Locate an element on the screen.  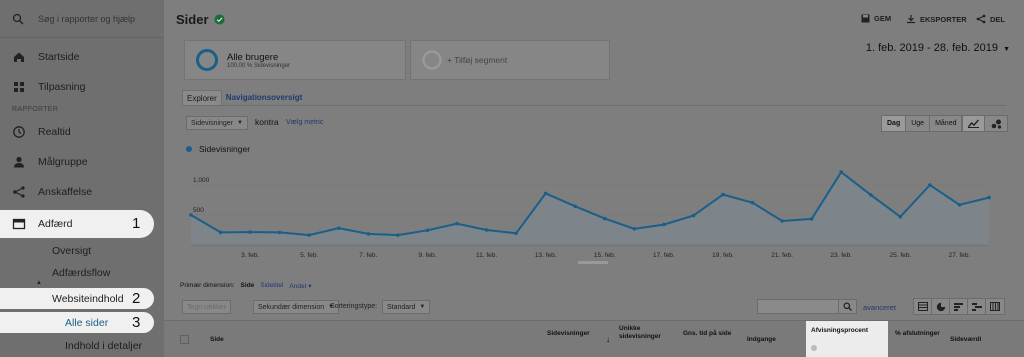
dimension-other: Andet ▾ is located at coordinates (300, 286).